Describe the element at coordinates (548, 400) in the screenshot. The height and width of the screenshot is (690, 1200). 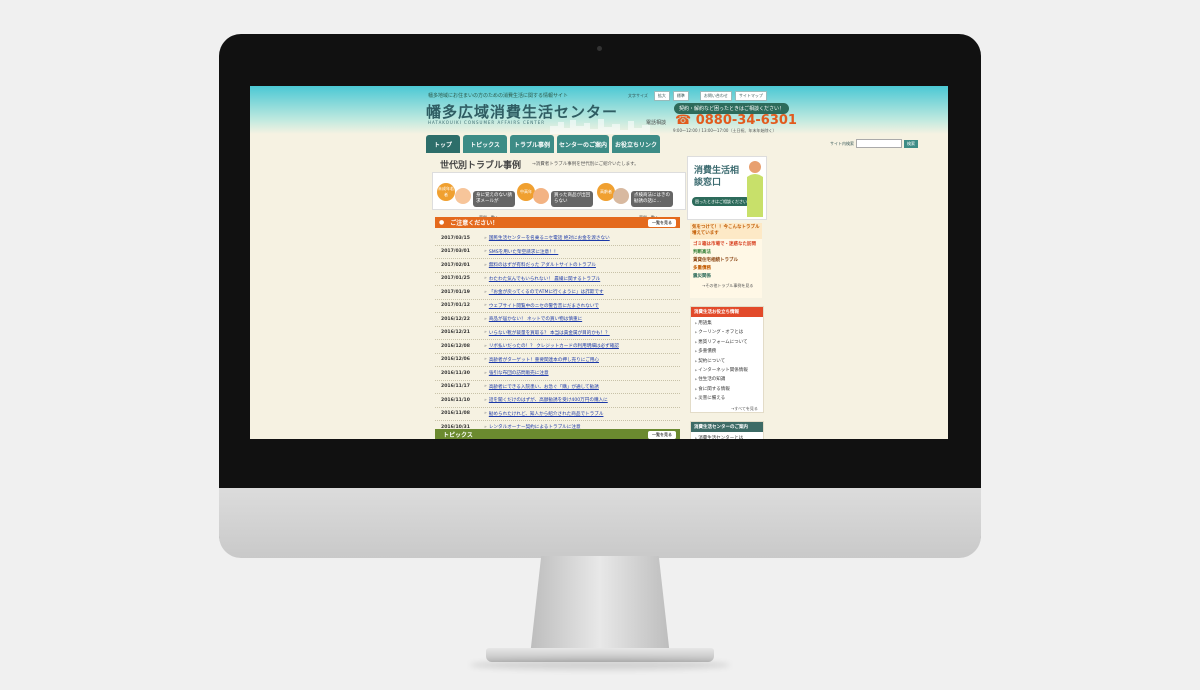
I see `caution-link: 話を聞くだけのはずが、高額勧誘を受け400万円の購入に` at that location.